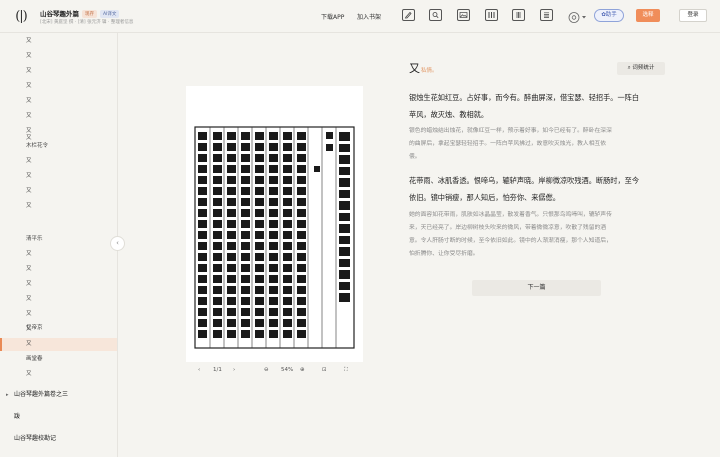  What do you see at coordinates (484, 197) in the screenshot?
I see `poem-line: 依旧。镜中销瘦，那人知后，怕夯你、来僝僽。` at bounding box center [484, 197].